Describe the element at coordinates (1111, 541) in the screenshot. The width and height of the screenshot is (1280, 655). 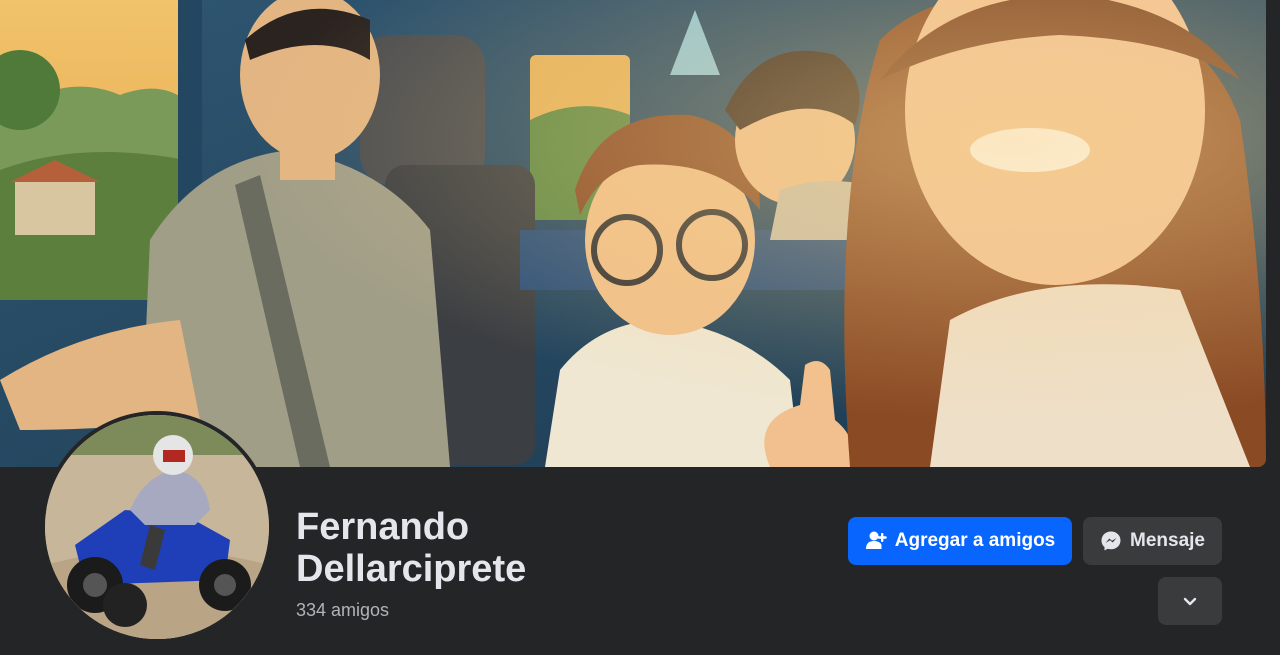
I see `messenger-icon` at that location.